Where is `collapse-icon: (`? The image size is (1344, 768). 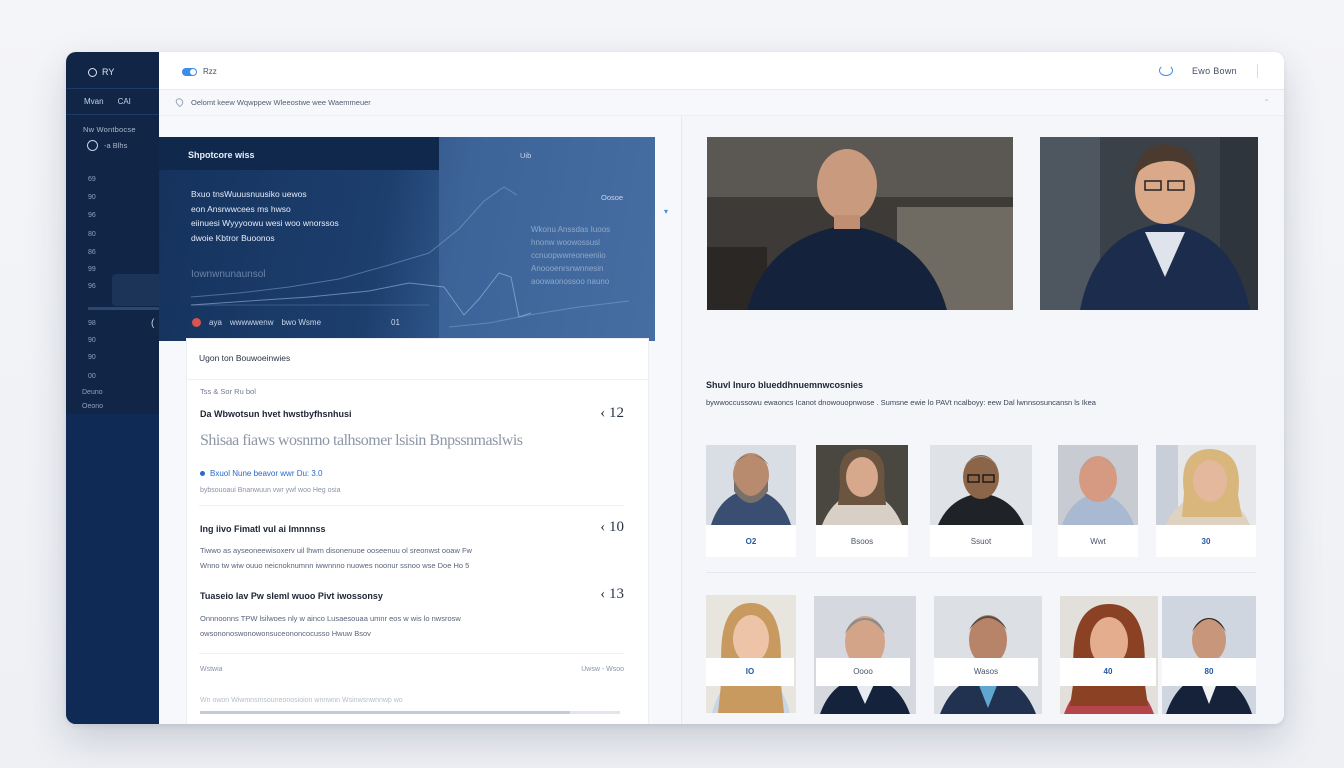 collapse-icon: ( is located at coordinates (152, 323).